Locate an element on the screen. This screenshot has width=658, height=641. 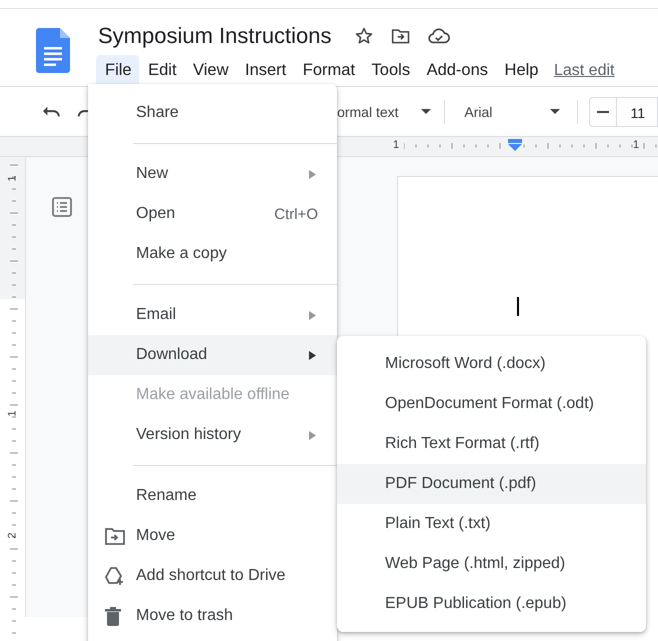
menu-item: Microsoft Word (.docx) is located at coordinates (491, 364).